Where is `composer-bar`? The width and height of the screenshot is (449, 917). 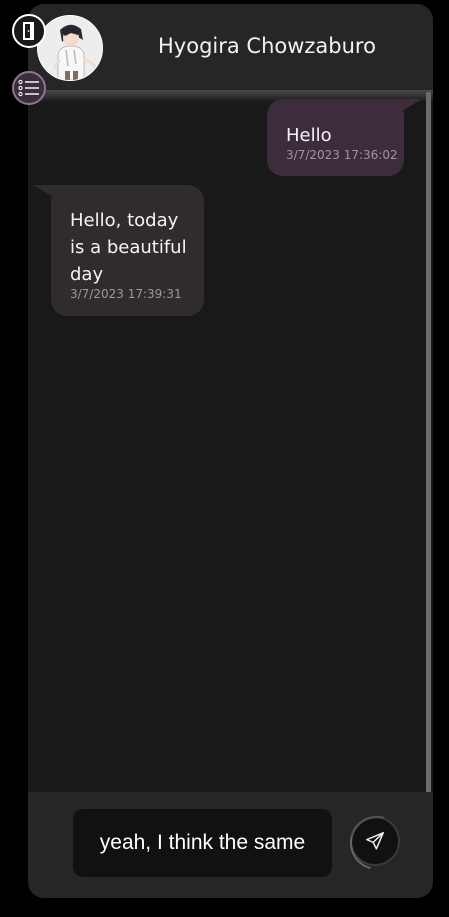
composer-bar is located at coordinates (230, 845).